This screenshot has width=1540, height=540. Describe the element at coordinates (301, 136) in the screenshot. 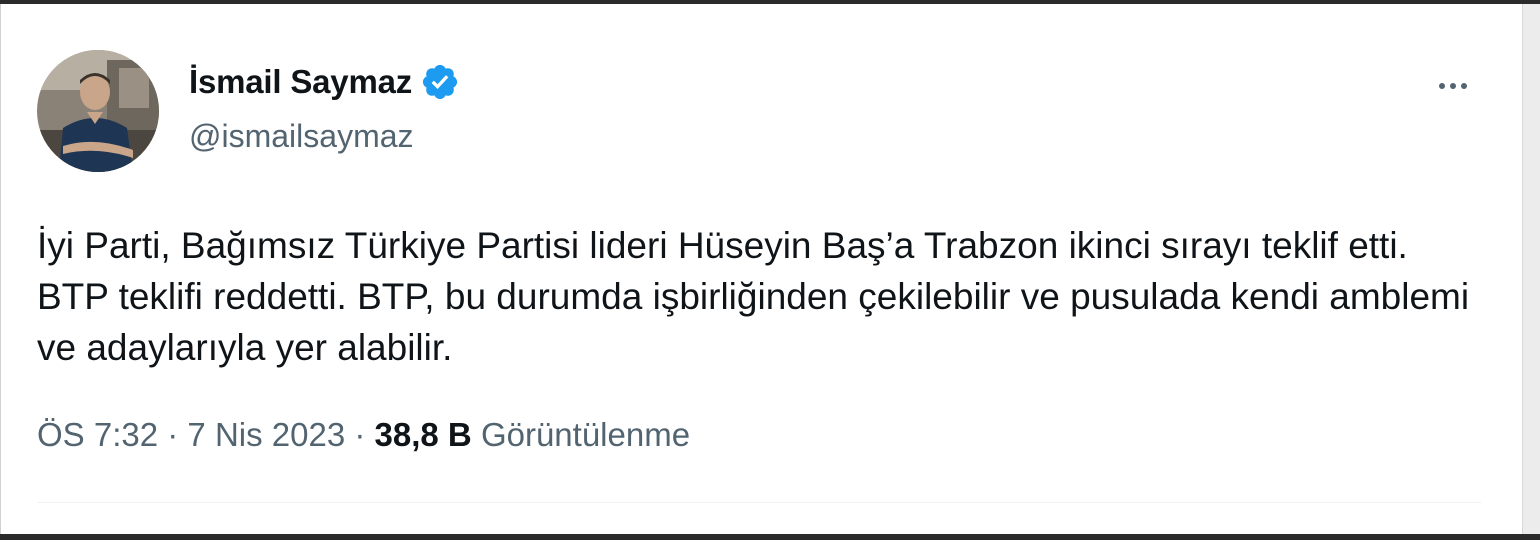

I see `author-handle: @ismailsaymaz` at that location.